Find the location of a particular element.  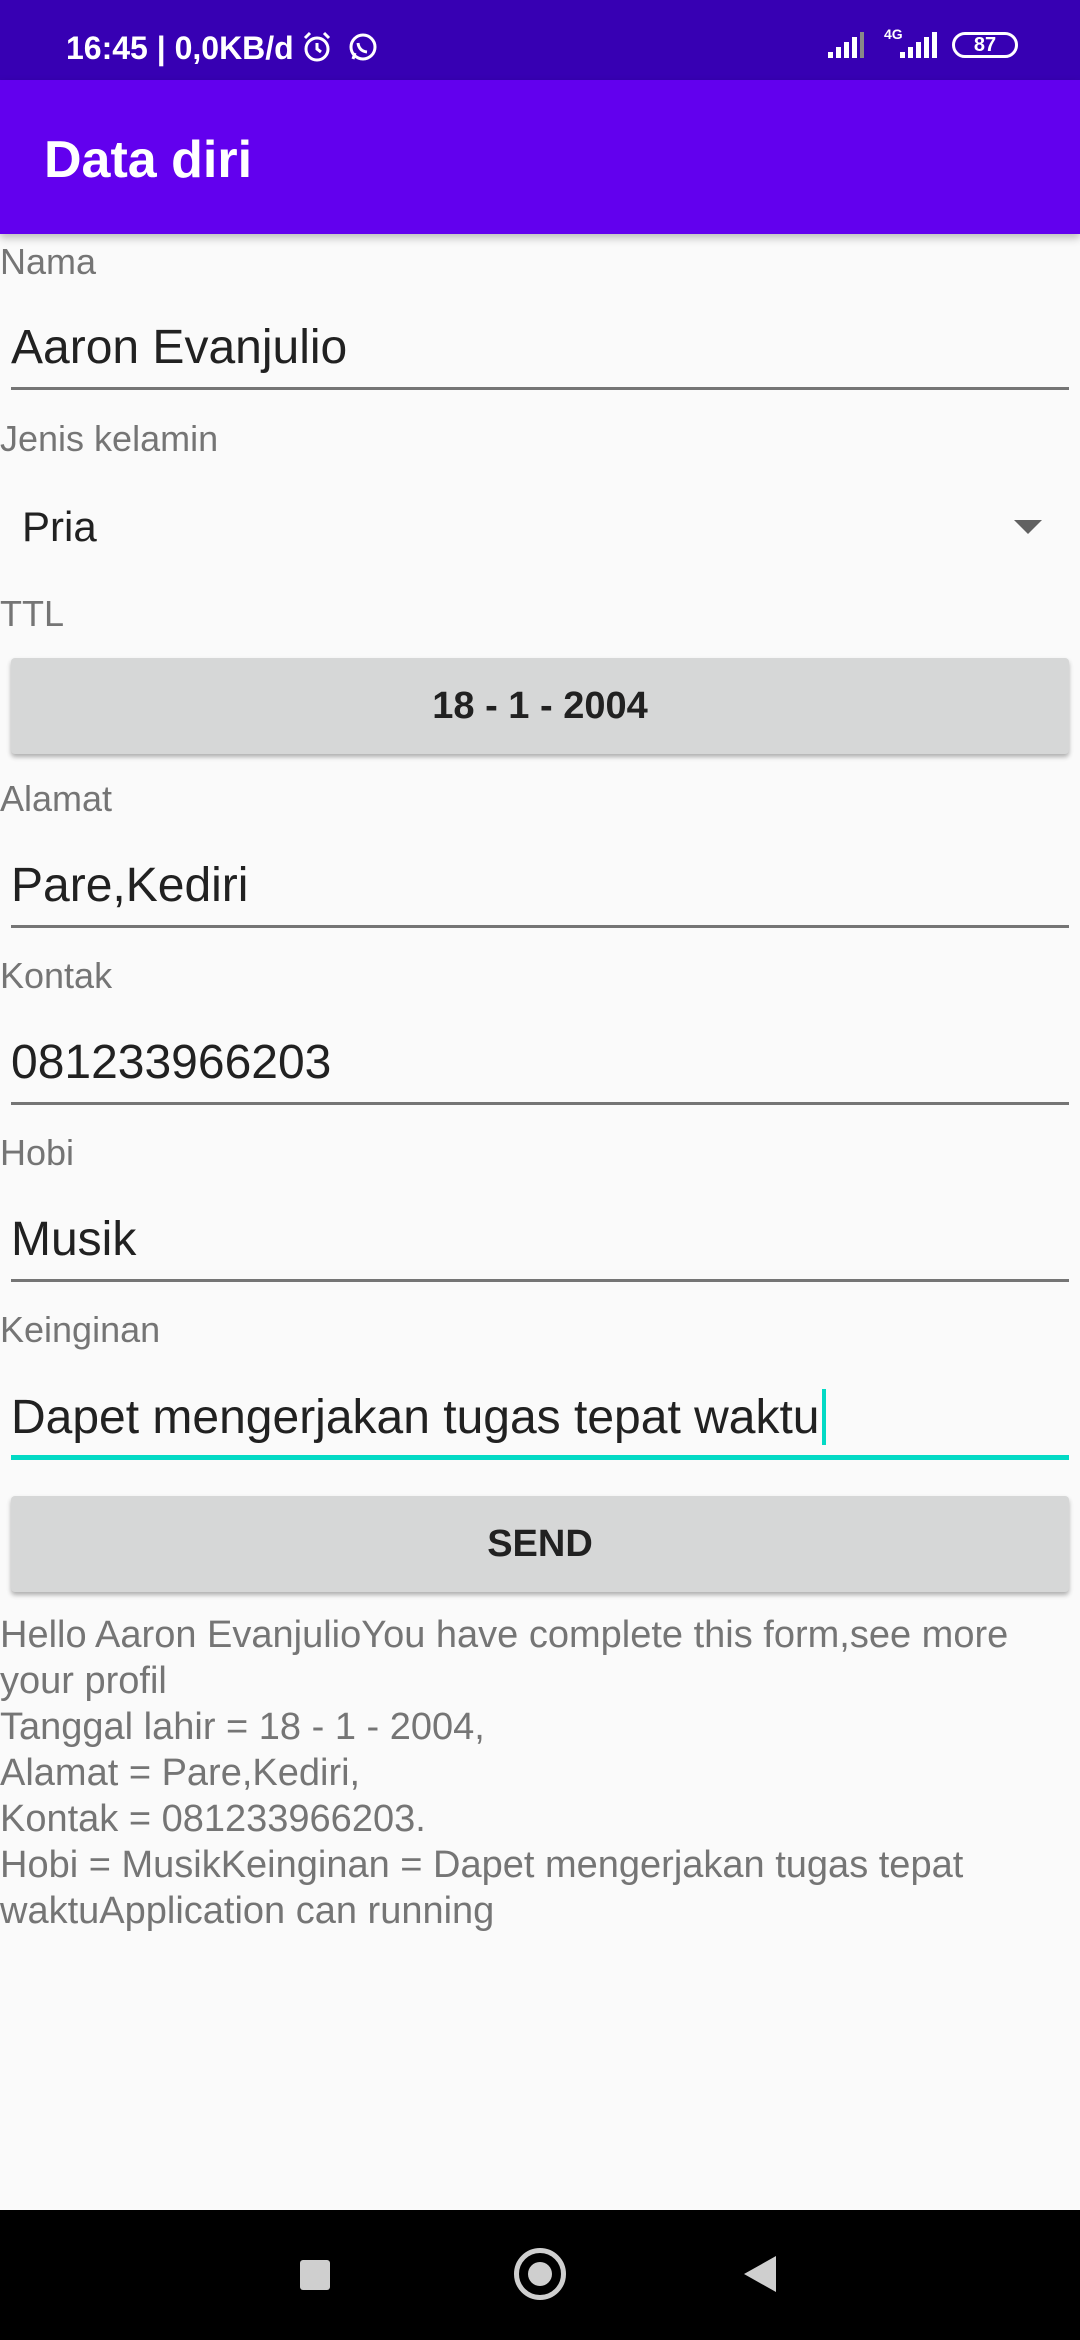

result-line-contact: Kontak = 081233966203. is located at coordinates (213, 1819).